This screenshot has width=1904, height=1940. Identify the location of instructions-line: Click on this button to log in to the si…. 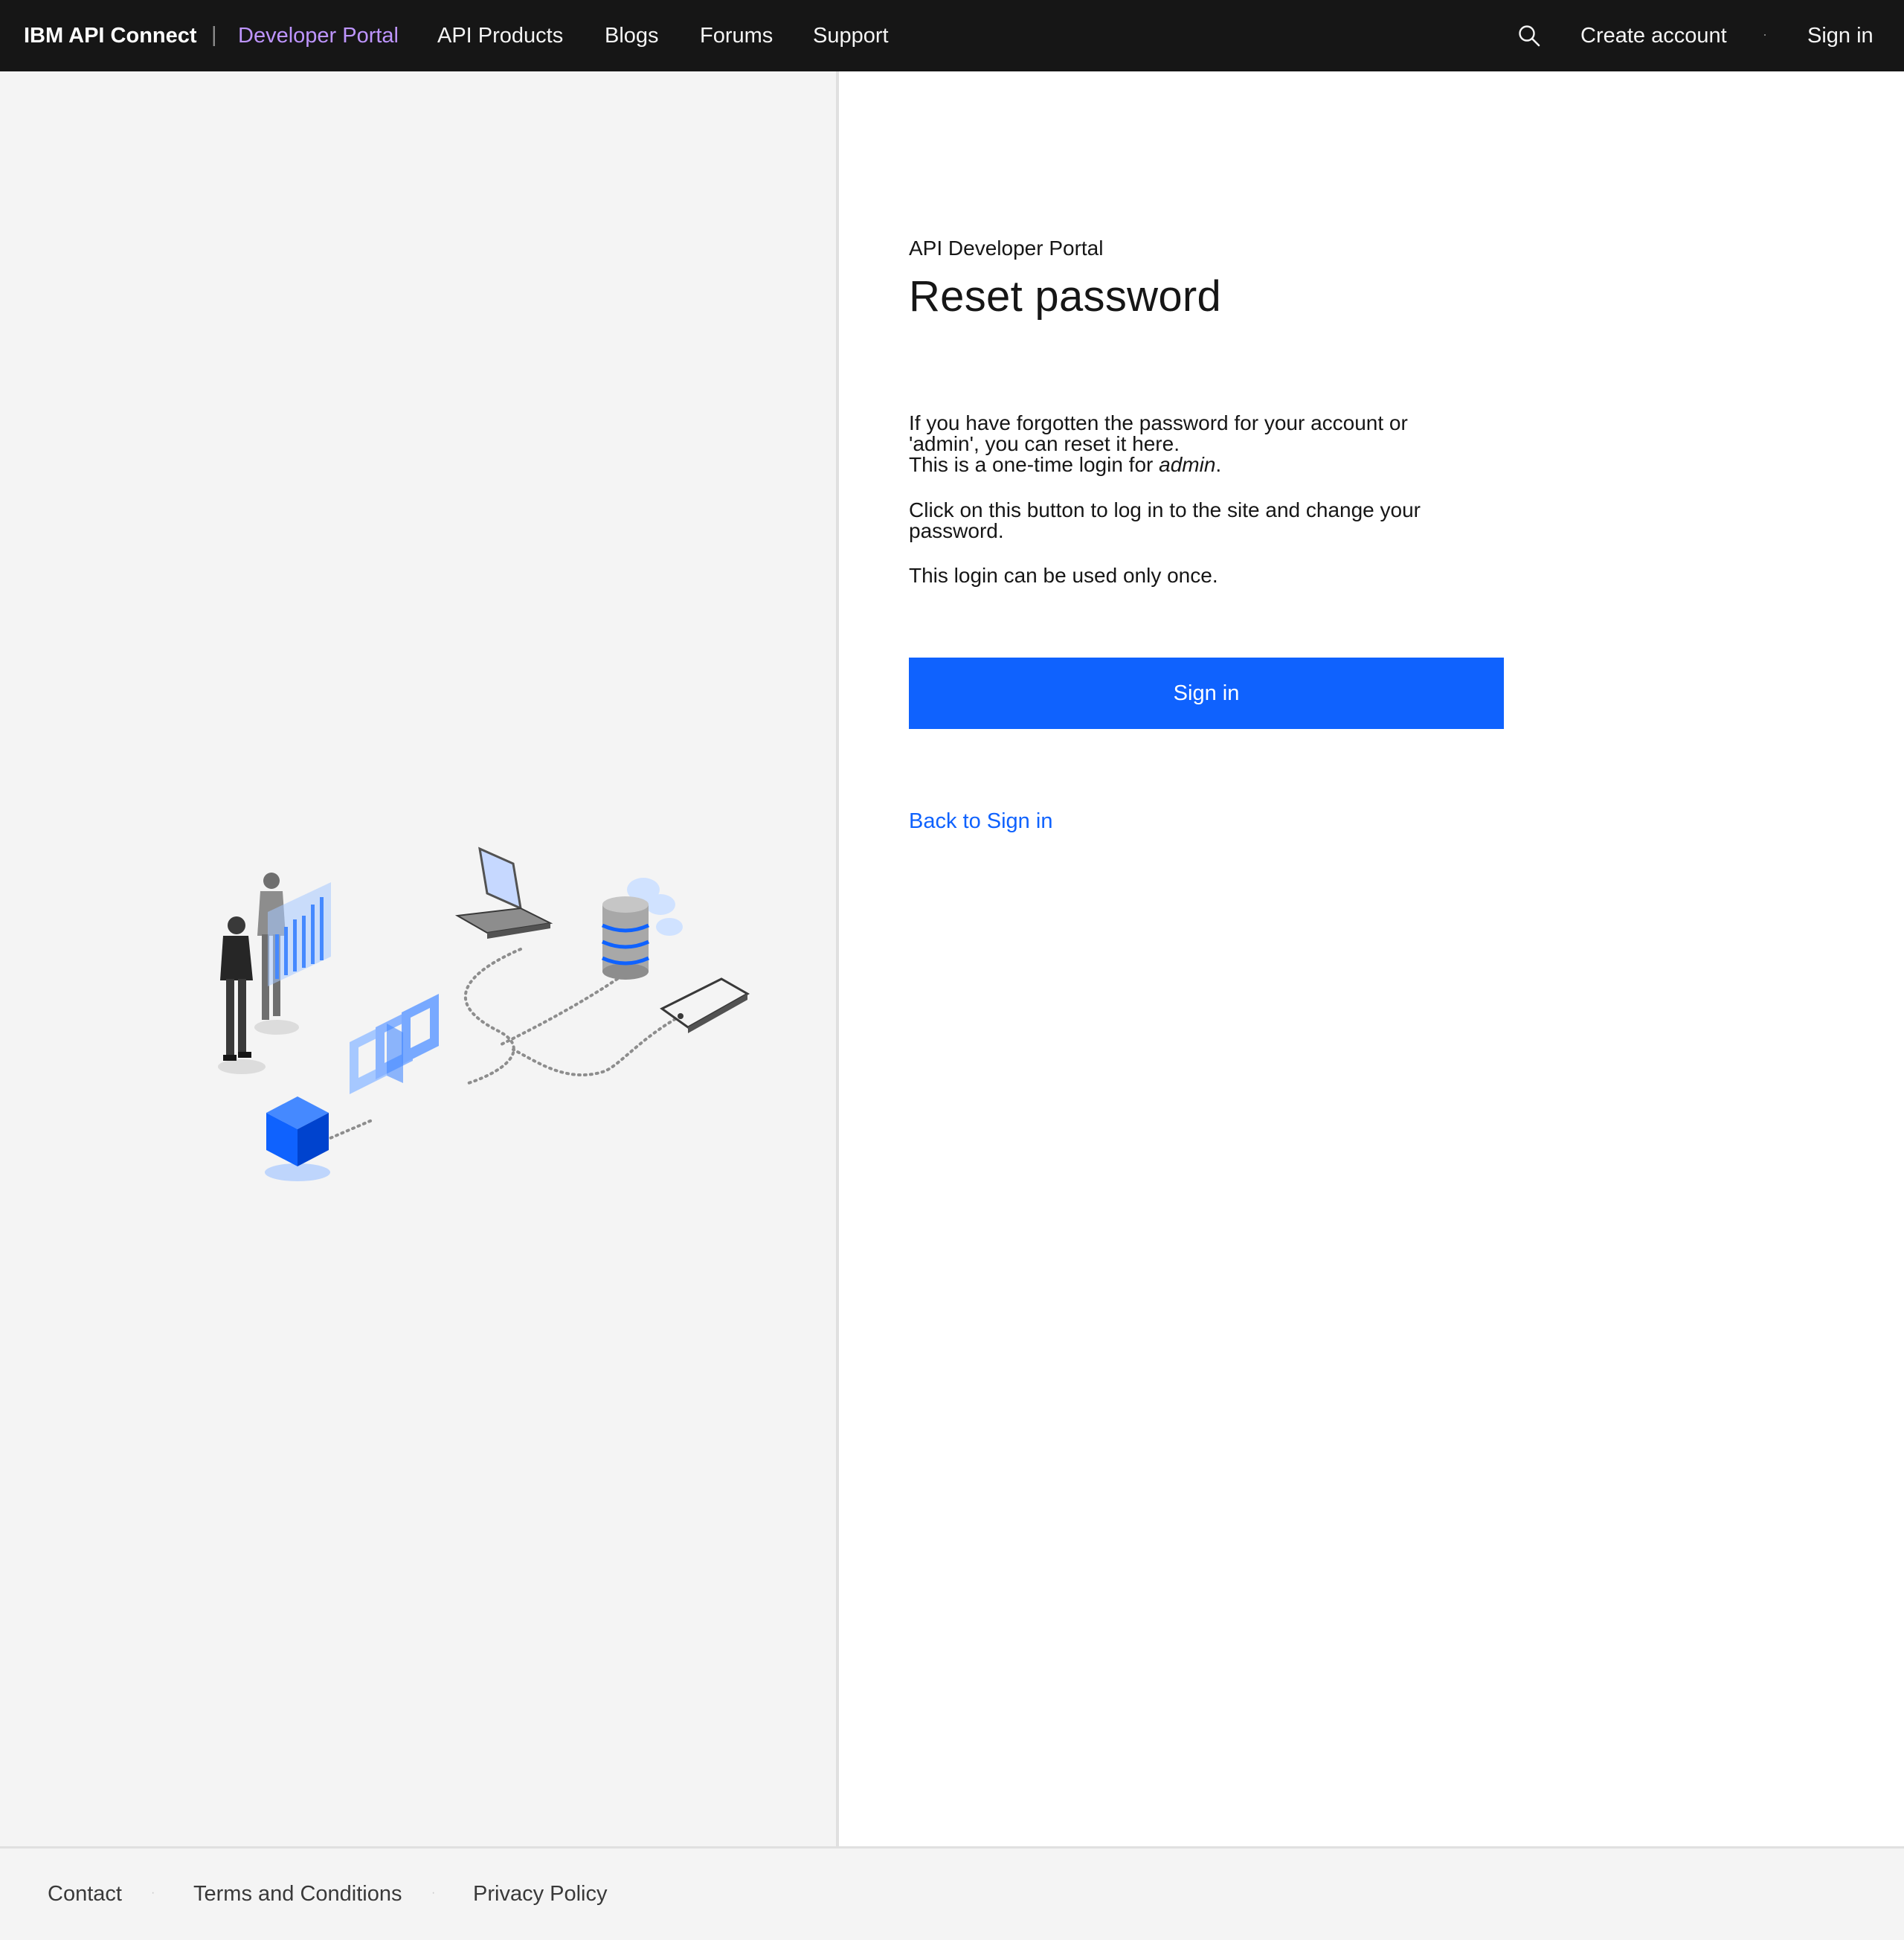
(1165, 510).